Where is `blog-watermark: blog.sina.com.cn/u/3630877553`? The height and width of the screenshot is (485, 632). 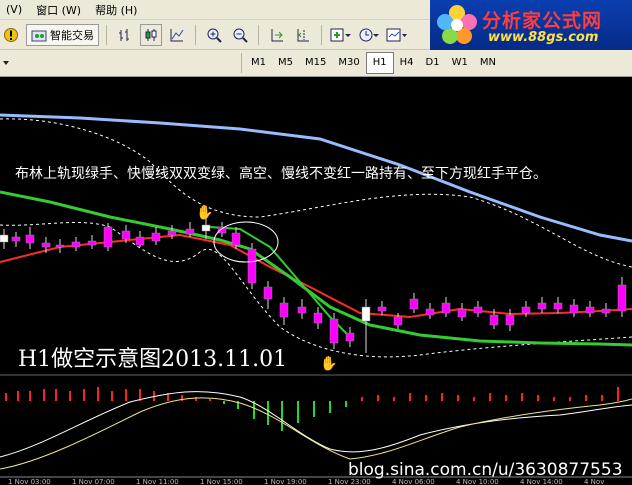 blog-watermark: blog.sina.com.cn/u/3630877553 is located at coordinates (485, 470).